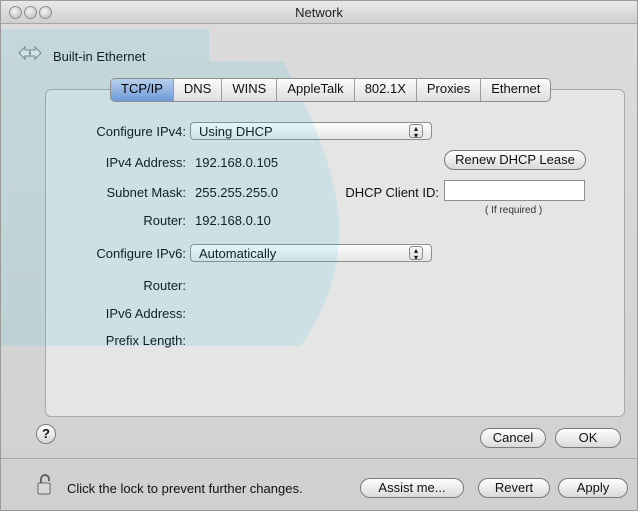 The image size is (638, 512). Describe the element at coordinates (515, 90) in the screenshot. I see `tab-ethernet: Ethernet` at that location.